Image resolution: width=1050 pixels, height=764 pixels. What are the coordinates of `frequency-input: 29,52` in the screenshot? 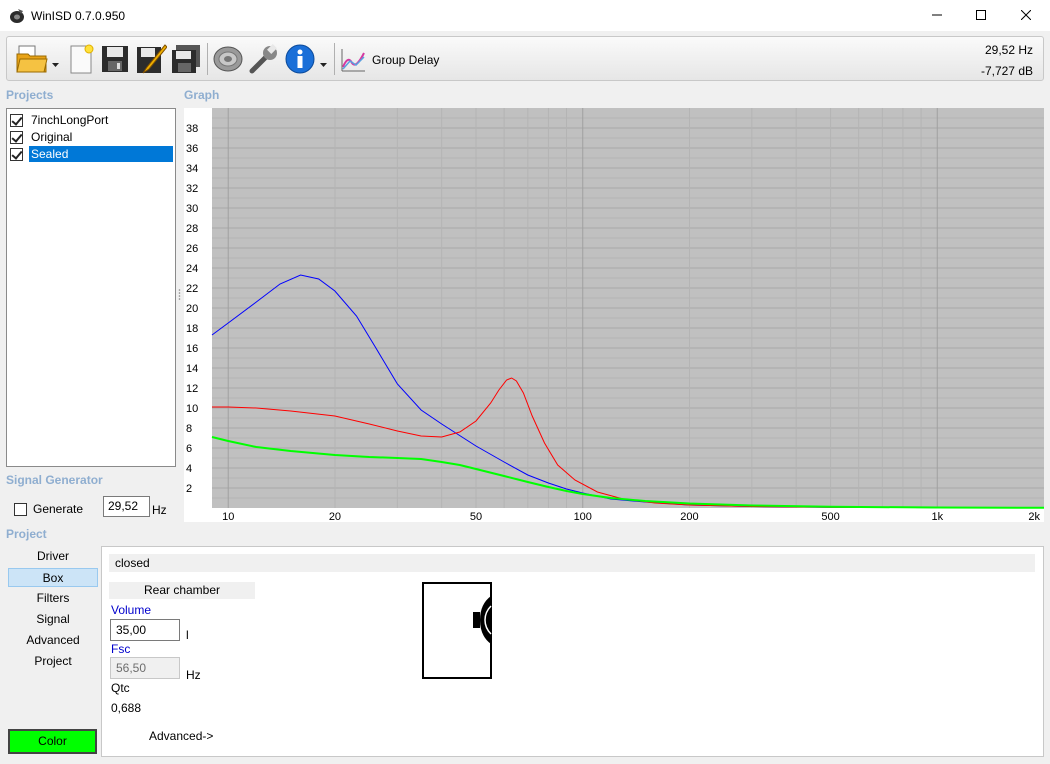 It's located at (126, 506).